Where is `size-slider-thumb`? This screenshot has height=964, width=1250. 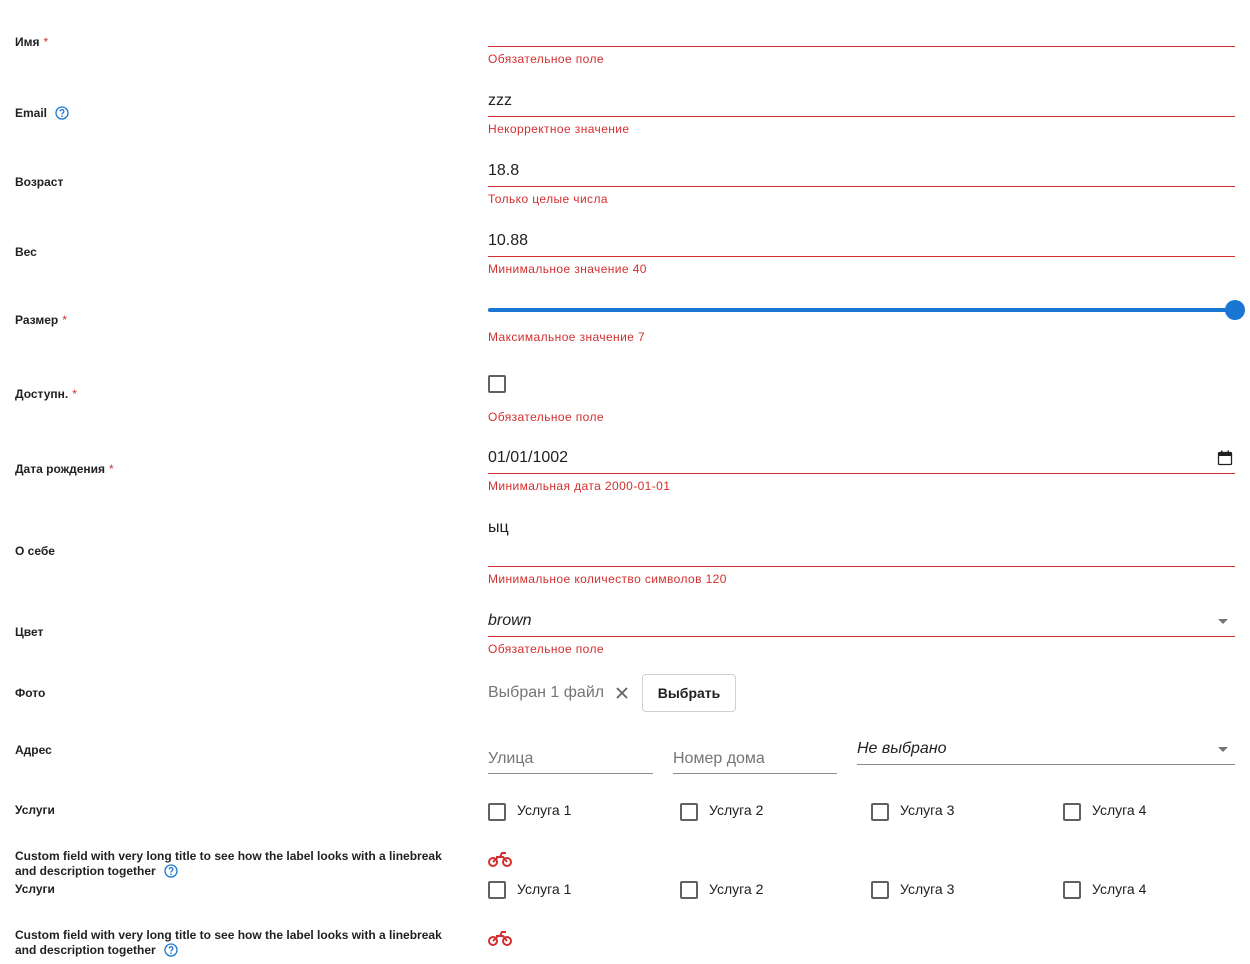
size-slider-thumb is located at coordinates (1235, 310).